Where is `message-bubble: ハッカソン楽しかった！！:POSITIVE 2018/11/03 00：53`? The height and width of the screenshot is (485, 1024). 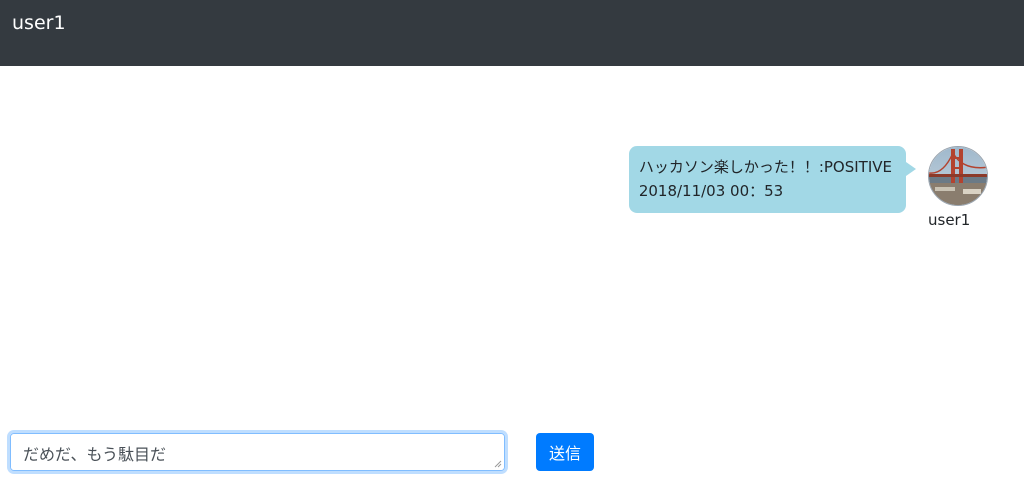
message-bubble: ハッカソン楽しかった！！:POSITIVE 2018/11/03 00：53 is located at coordinates (767, 179).